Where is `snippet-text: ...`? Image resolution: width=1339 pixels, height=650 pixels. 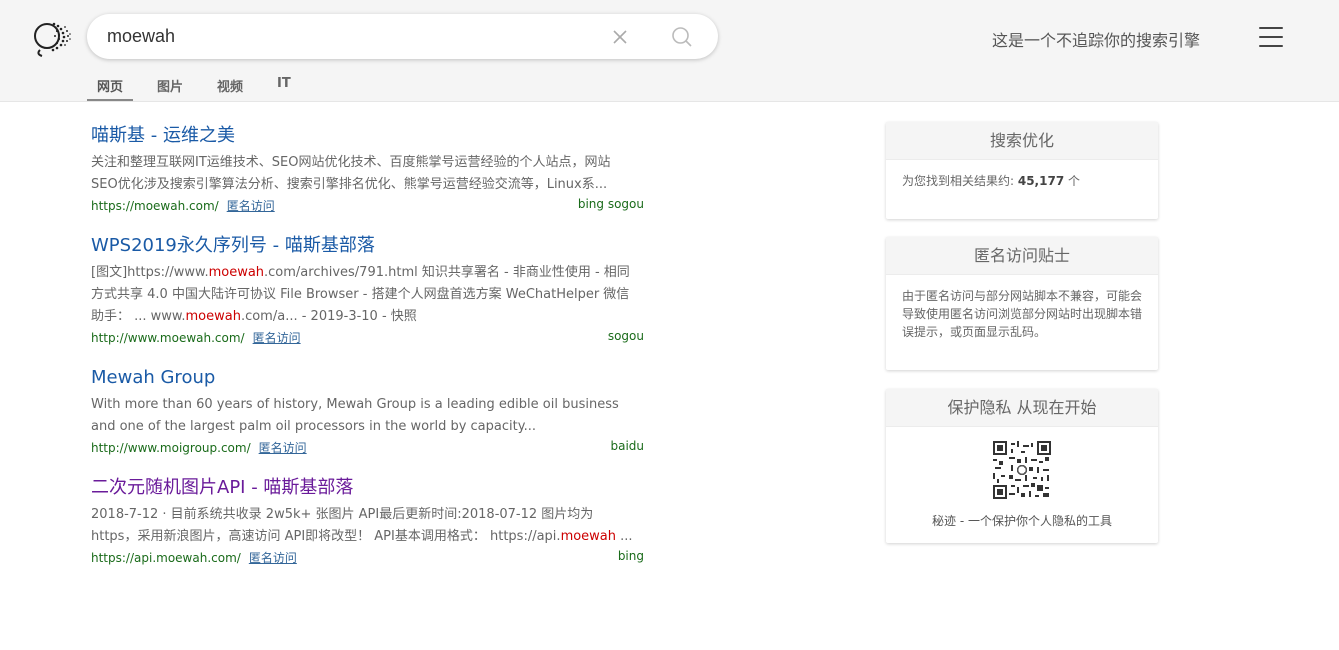
snippet-text: ... is located at coordinates (624, 536).